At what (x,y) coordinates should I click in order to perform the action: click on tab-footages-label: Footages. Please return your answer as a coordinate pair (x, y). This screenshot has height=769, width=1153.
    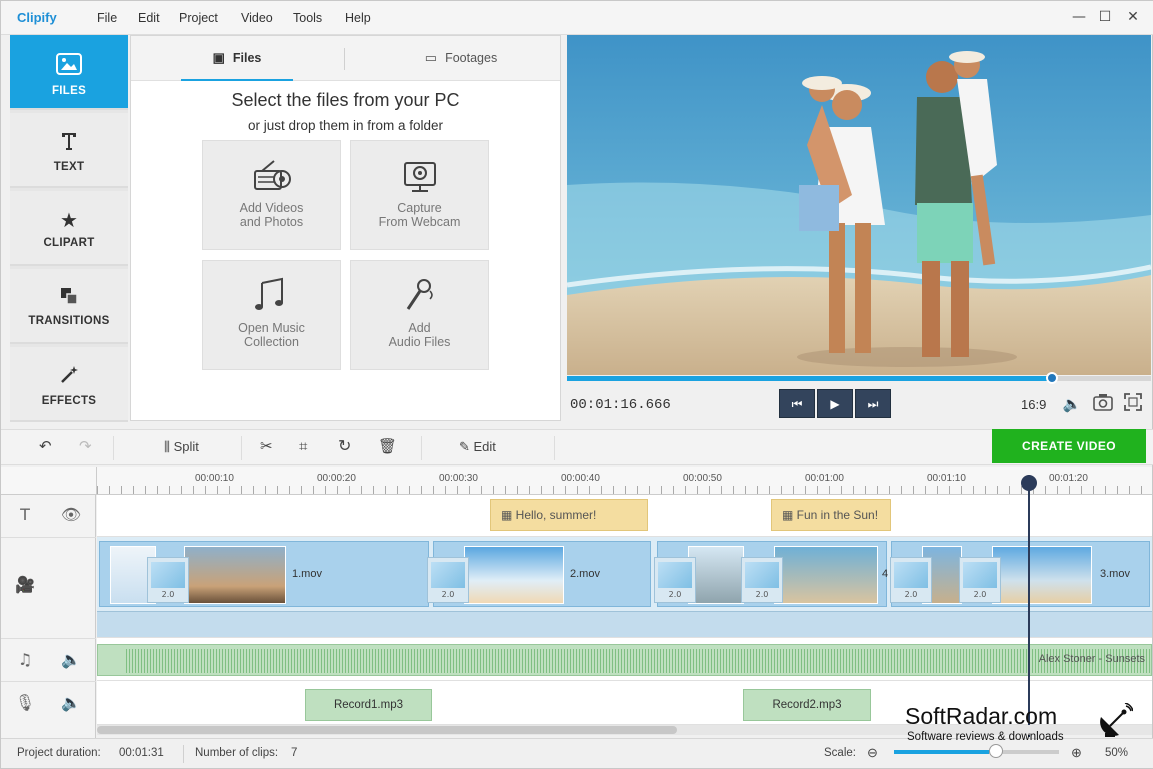
    Looking at the image, I should click on (471, 58).